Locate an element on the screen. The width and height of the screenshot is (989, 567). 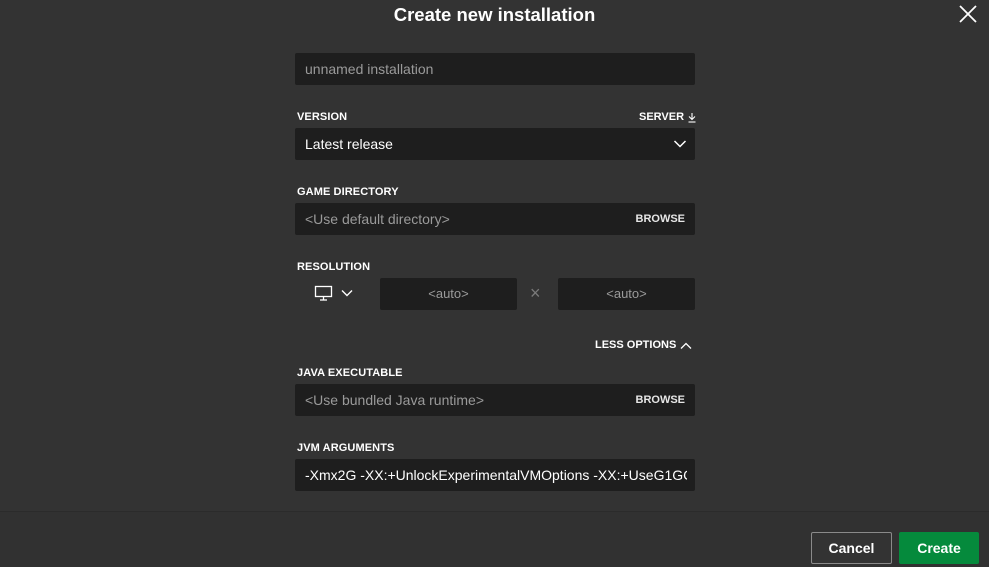
less-options-label: LESS OPTIONS is located at coordinates (636, 345).